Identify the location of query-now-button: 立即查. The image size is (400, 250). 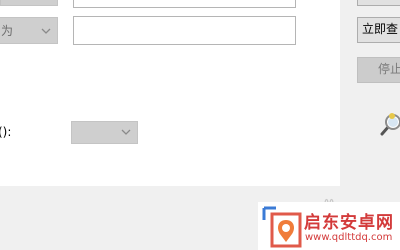
(378, 30).